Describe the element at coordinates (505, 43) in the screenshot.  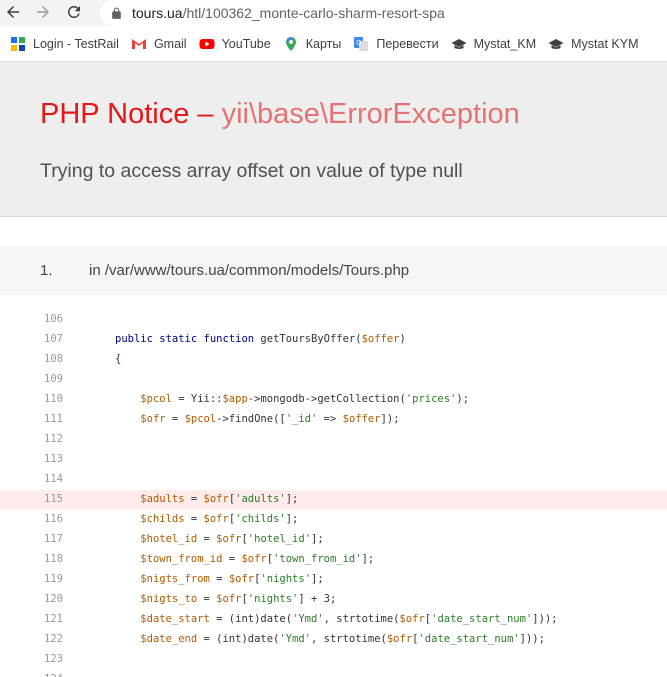
I see `bookmark-label: Mystat_KM` at that location.